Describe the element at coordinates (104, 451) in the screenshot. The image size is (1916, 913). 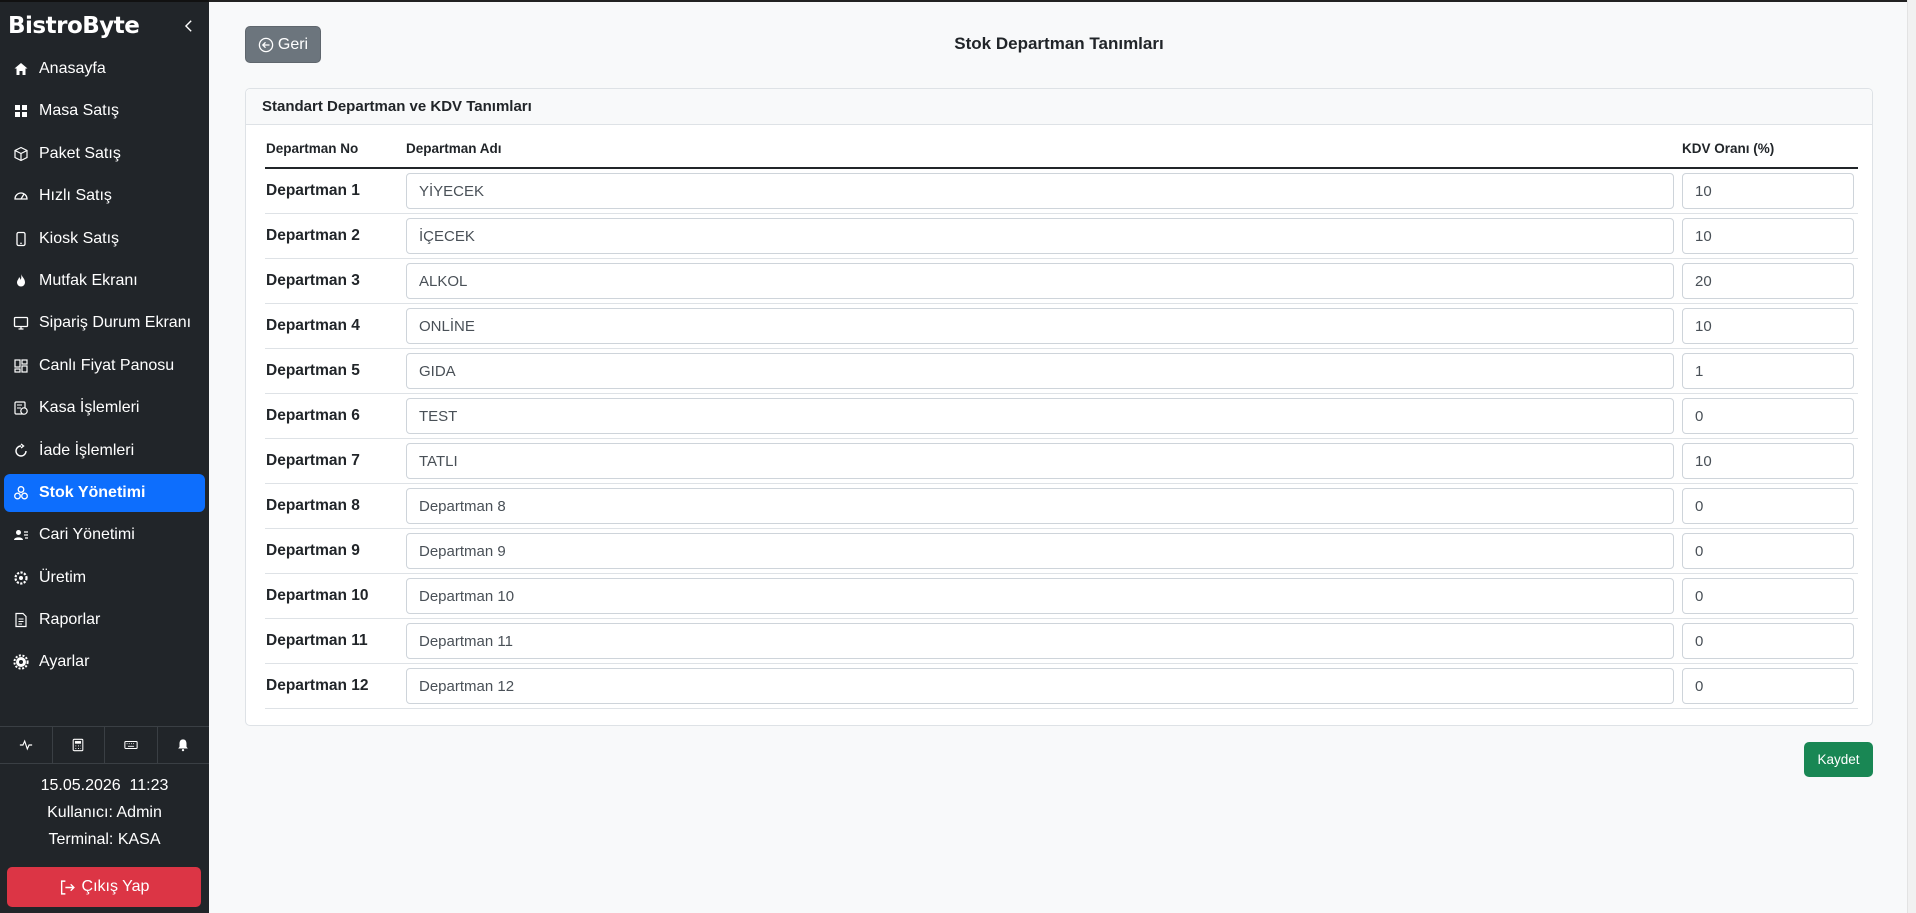
I see `sidebar-item-10: İade İşlemleri` at that location.